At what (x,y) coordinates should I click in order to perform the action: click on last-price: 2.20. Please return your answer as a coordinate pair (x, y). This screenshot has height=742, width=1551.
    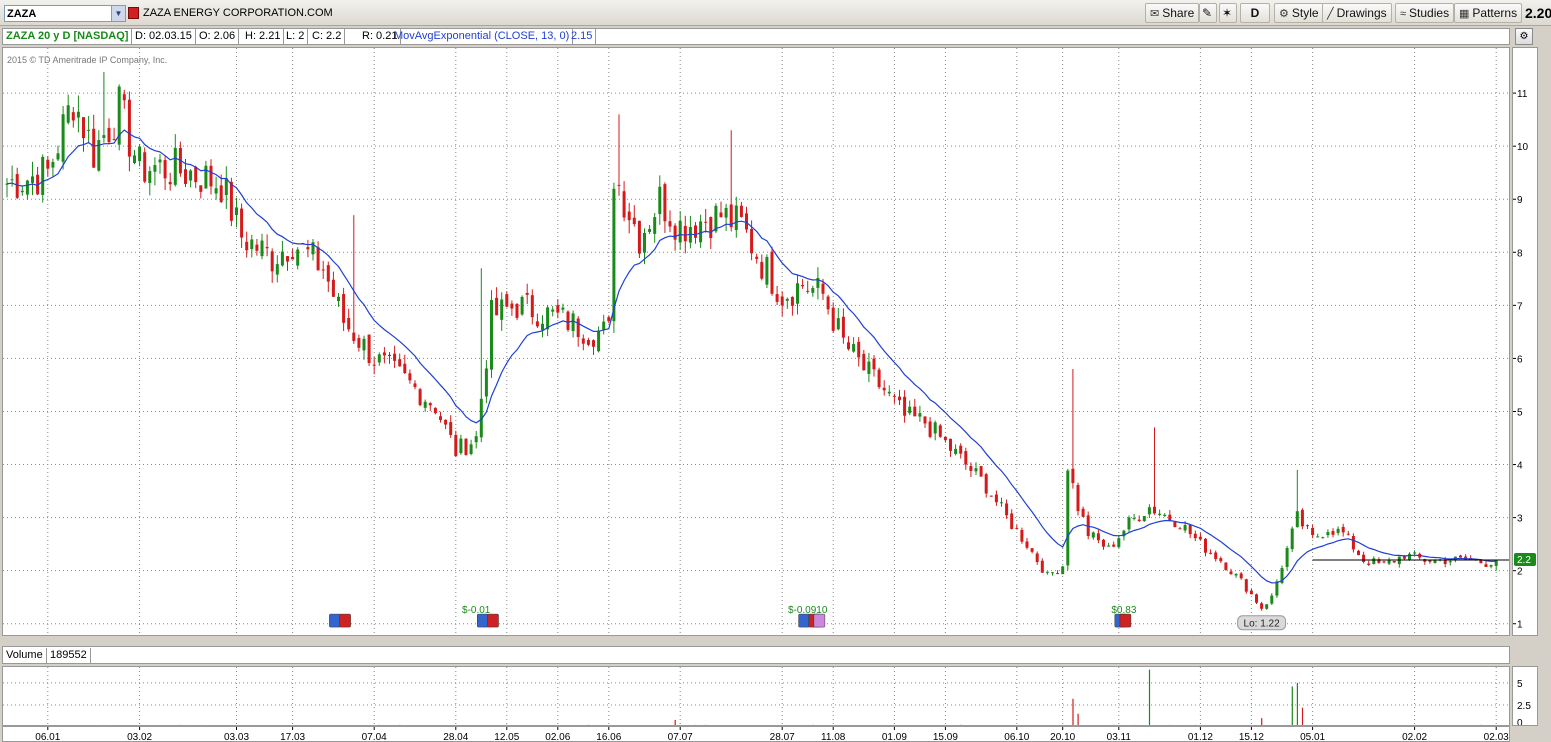
    Looking at the image, I should click on (1538, 13).